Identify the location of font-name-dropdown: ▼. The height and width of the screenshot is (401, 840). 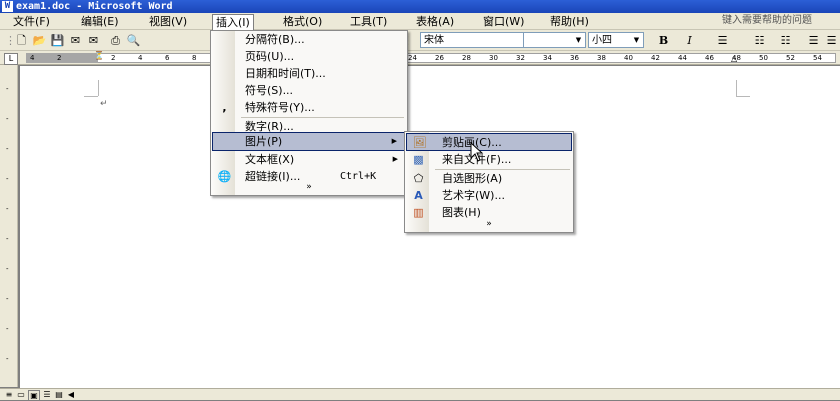
(555, 40).